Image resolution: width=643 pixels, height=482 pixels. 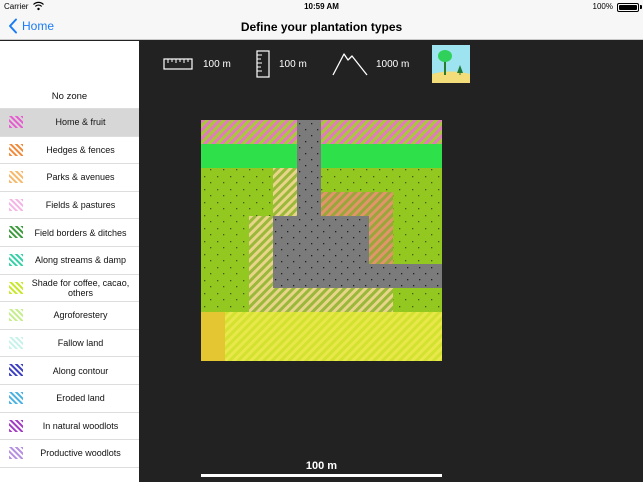 What do you see at coordinates (80, 398) in the screenshot?
I see `sidebar-item-label: Eroded land` at bounding box center [80, 398].